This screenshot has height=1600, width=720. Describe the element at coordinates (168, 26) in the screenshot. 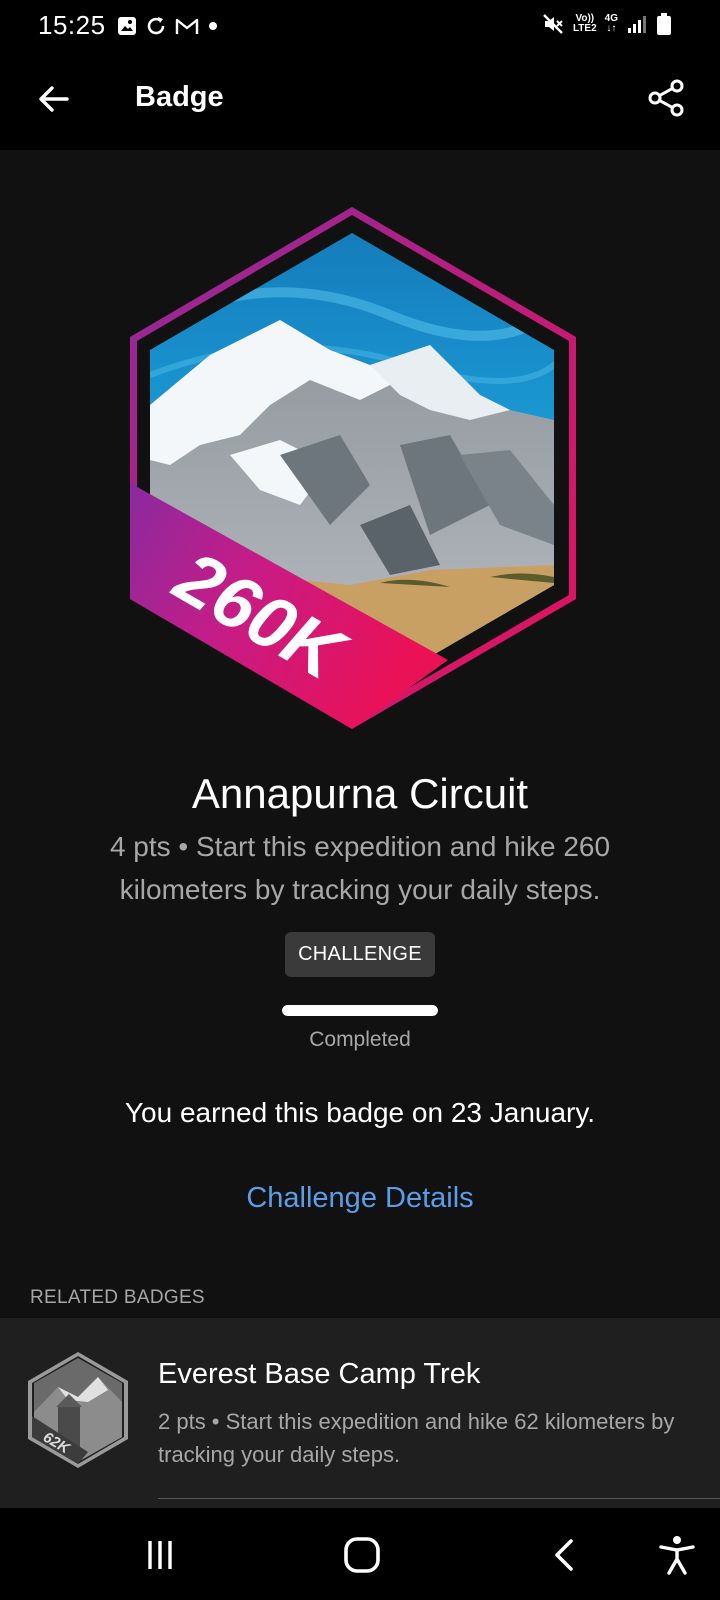

I see `status-notification-icons` at that location.